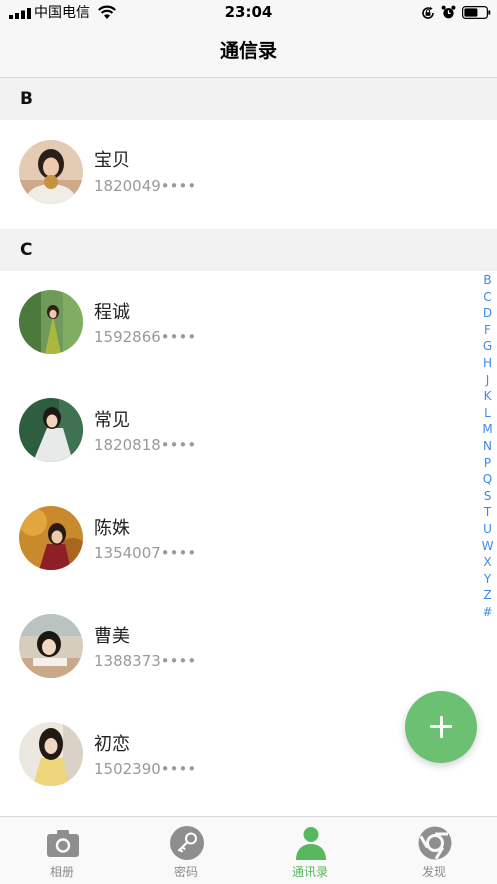 This screenshot has width=497, height=884. Describe the element at coordinates (145, 553) in the screenshot. I see `contact-phone: 1354007••••` at that location.